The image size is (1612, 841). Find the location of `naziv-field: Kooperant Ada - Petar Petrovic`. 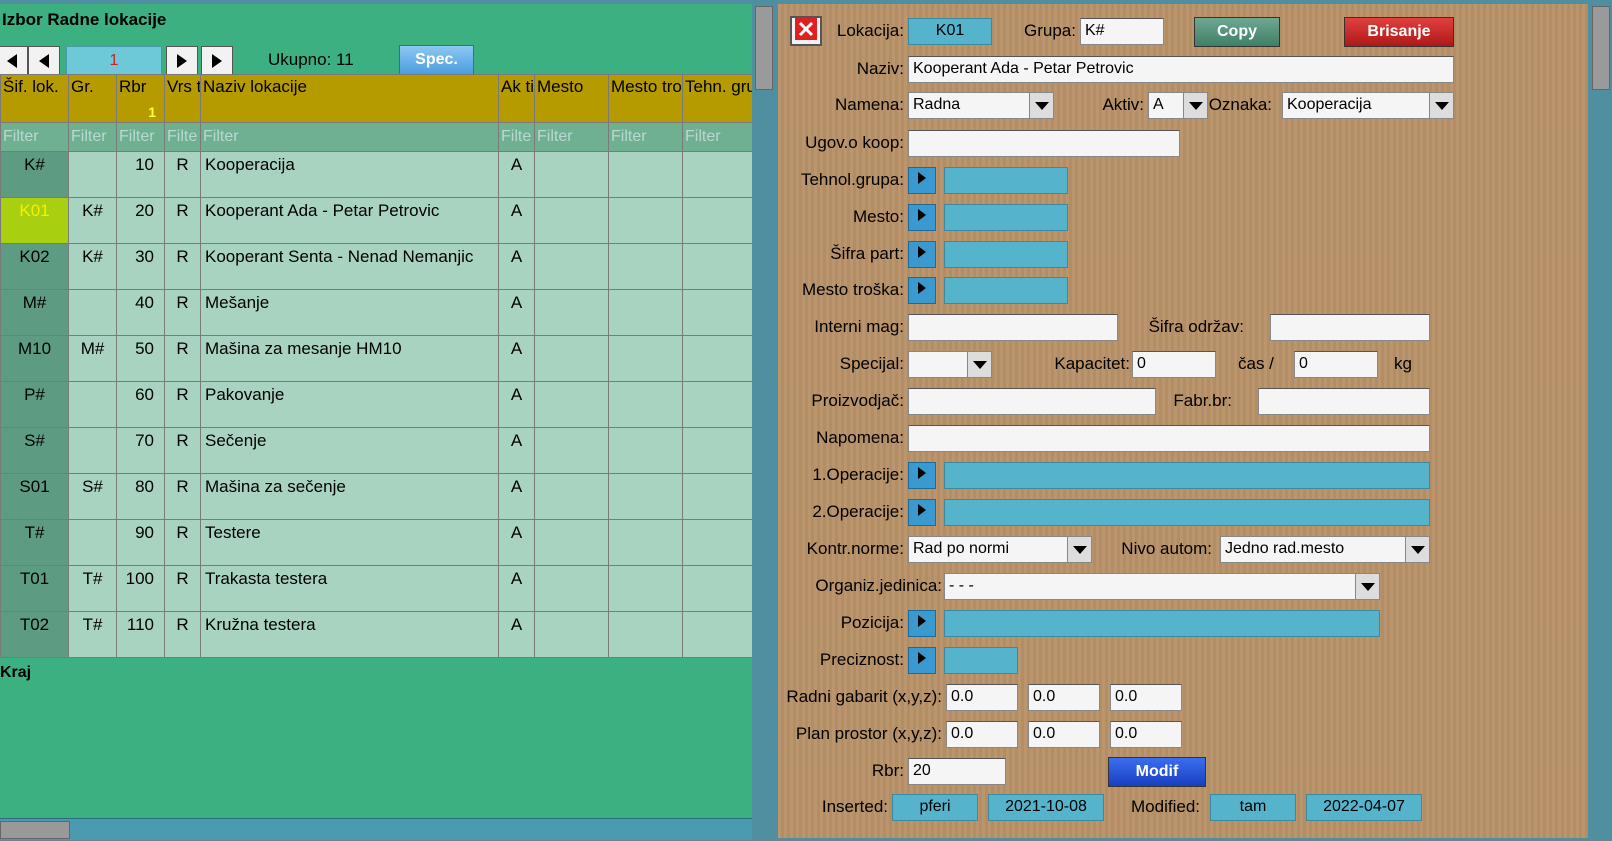

naziv-field: Kooperant Ada - Petar Petrovic is located at coordinates (1181, 69).